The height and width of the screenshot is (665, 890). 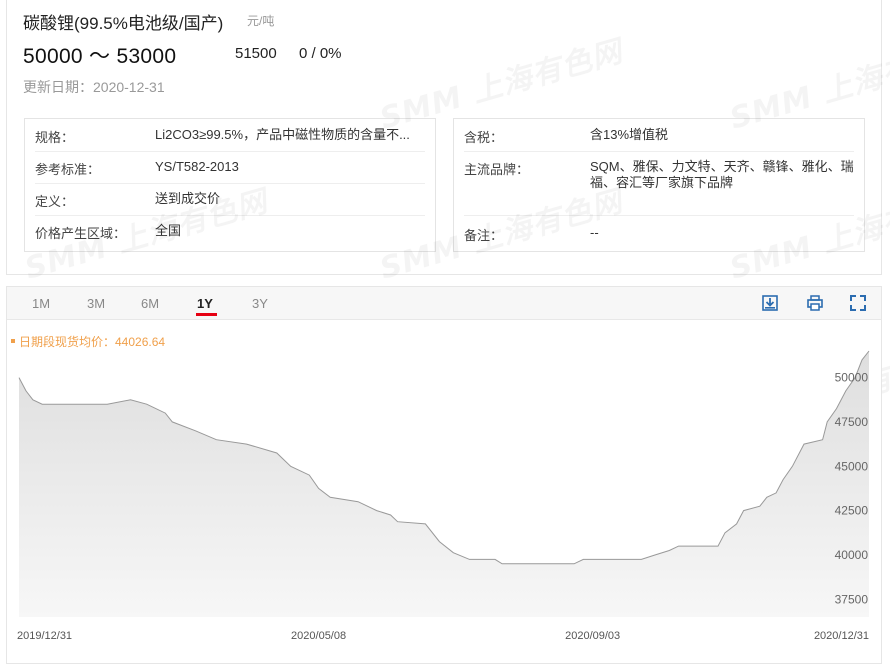 I want to click on spec-key: 含税：, so click(x=484, y=137).